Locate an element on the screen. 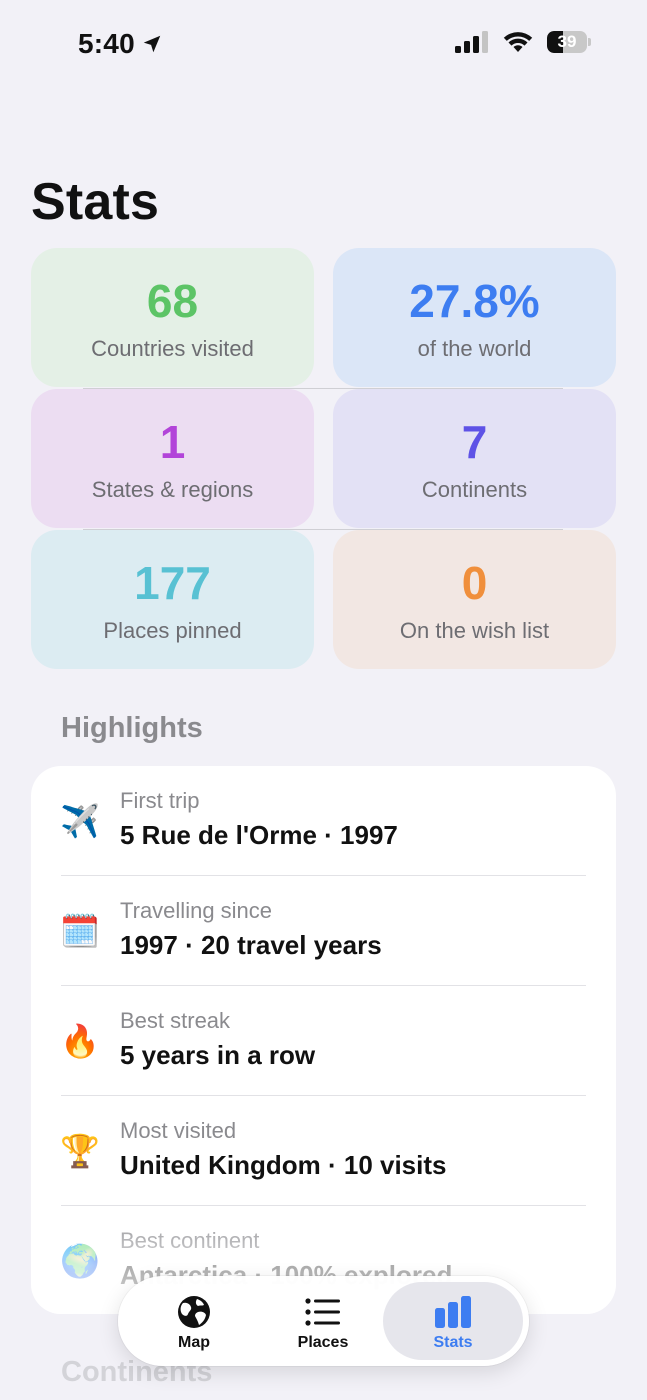 This screenshot has height=1400, width=647. tab-places: Places is located at coordinates (323, 1321).